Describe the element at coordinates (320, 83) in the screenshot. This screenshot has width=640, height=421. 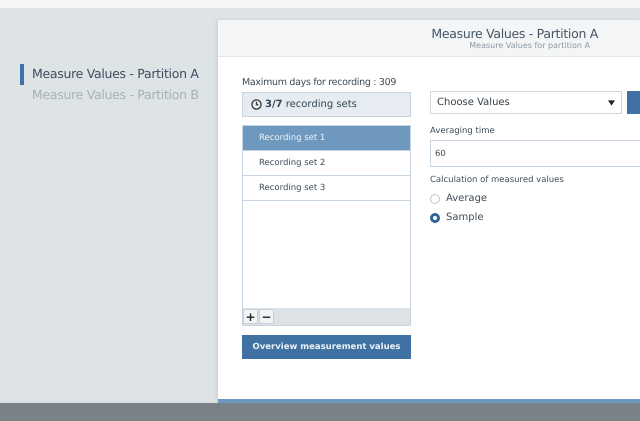
I see `max-days-label: Maximum days for recording : 309` at that location.